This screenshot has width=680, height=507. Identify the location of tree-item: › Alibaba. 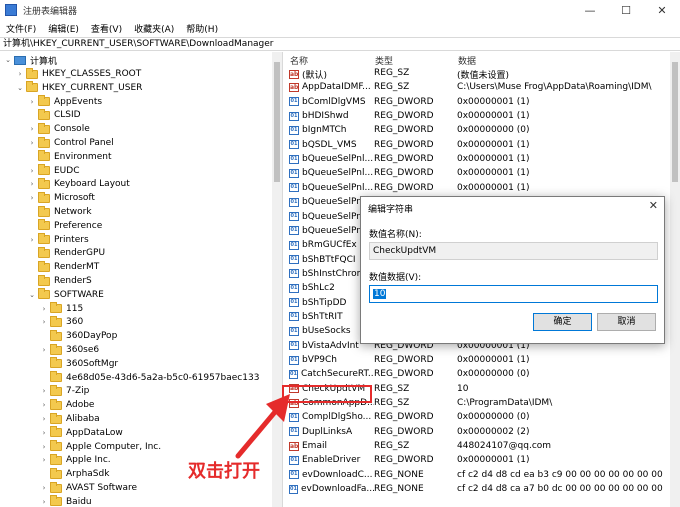
(70, 419).